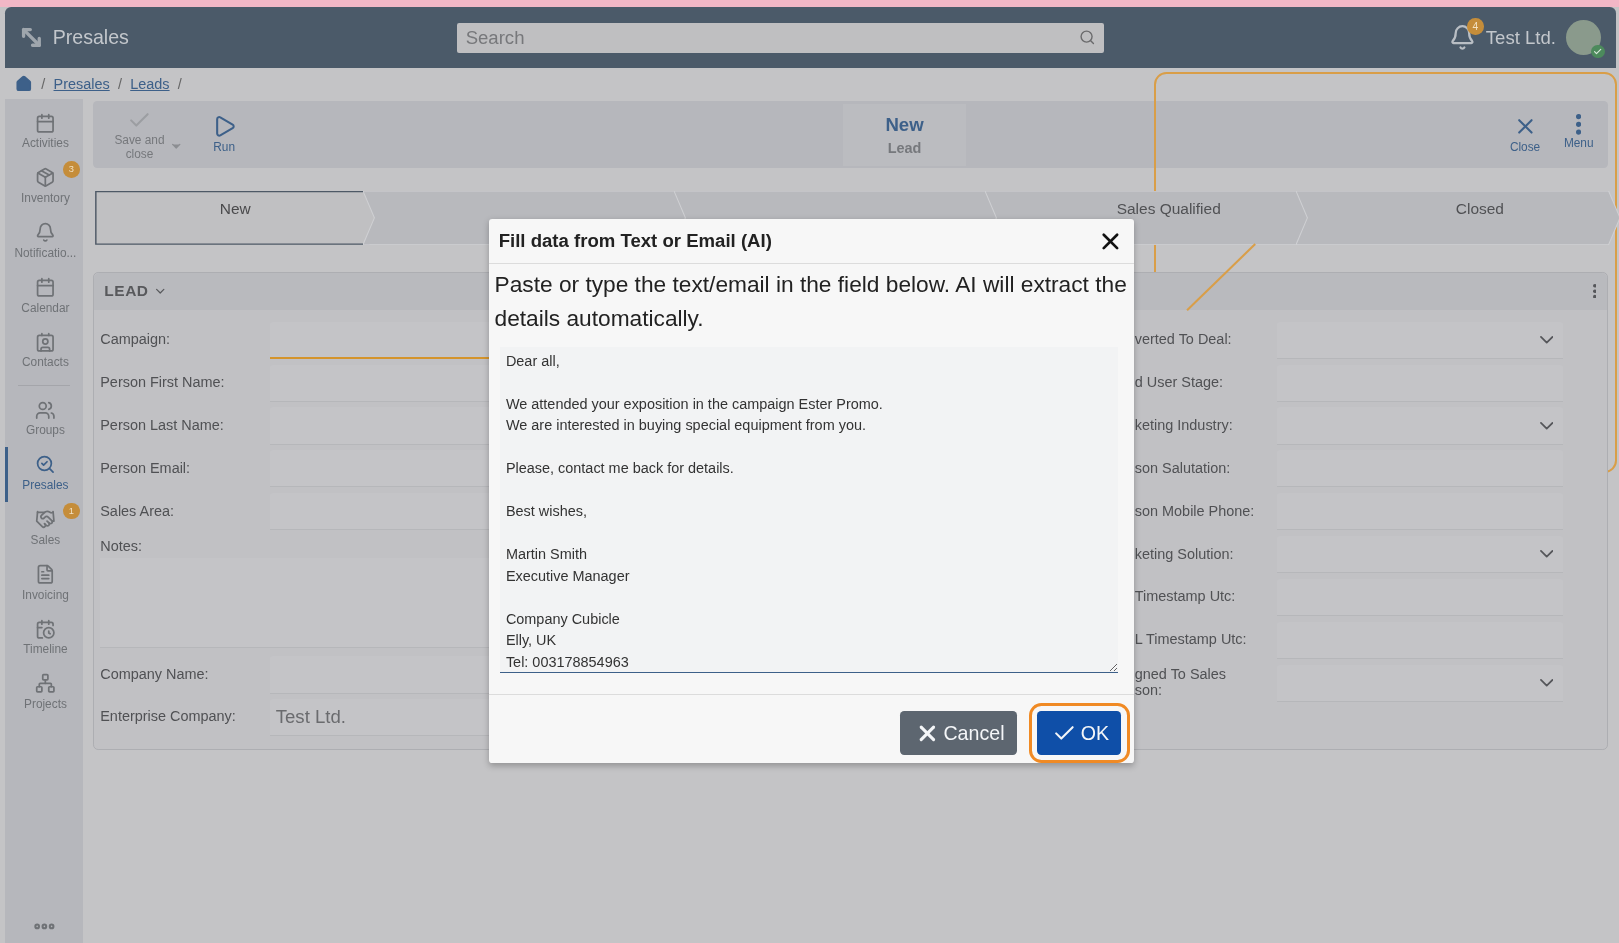  I want to click on record-type: Lead, so click(904, 147).